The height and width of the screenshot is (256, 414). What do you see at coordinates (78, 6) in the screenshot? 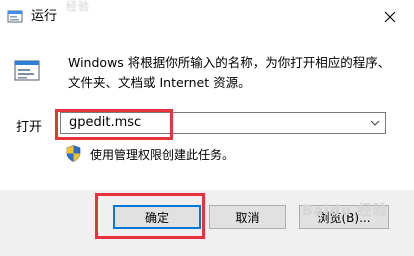
I see `title-ghost-text: 经验` at bounding box center [78, 6].